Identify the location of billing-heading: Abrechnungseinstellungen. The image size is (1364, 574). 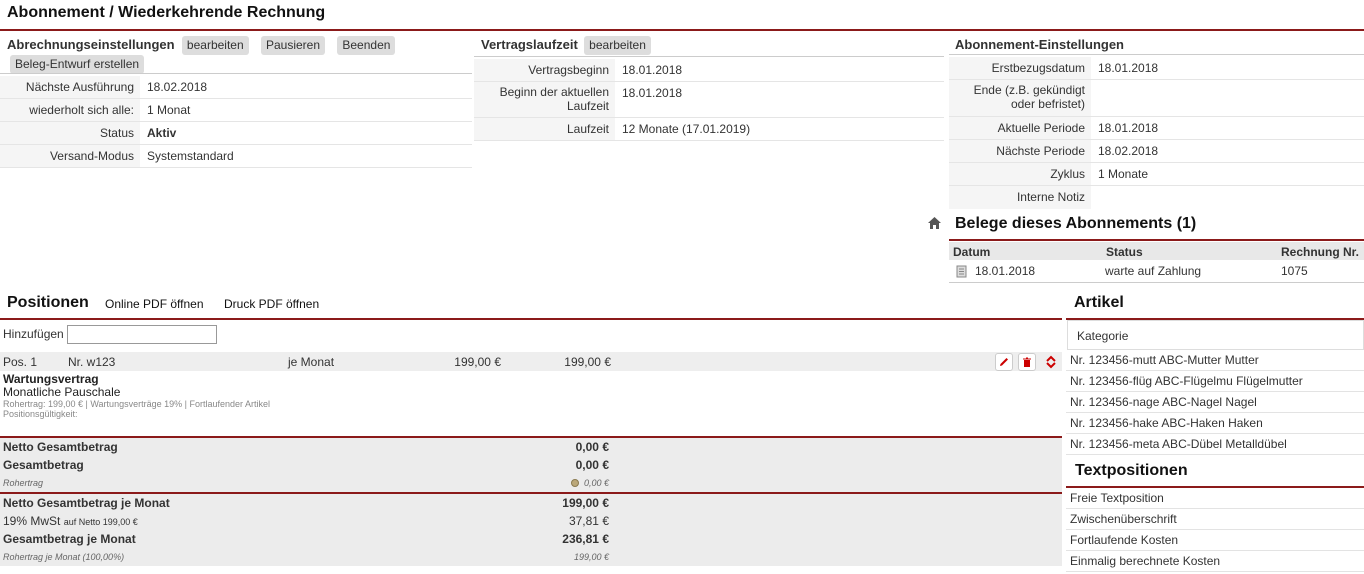
(91, 44).